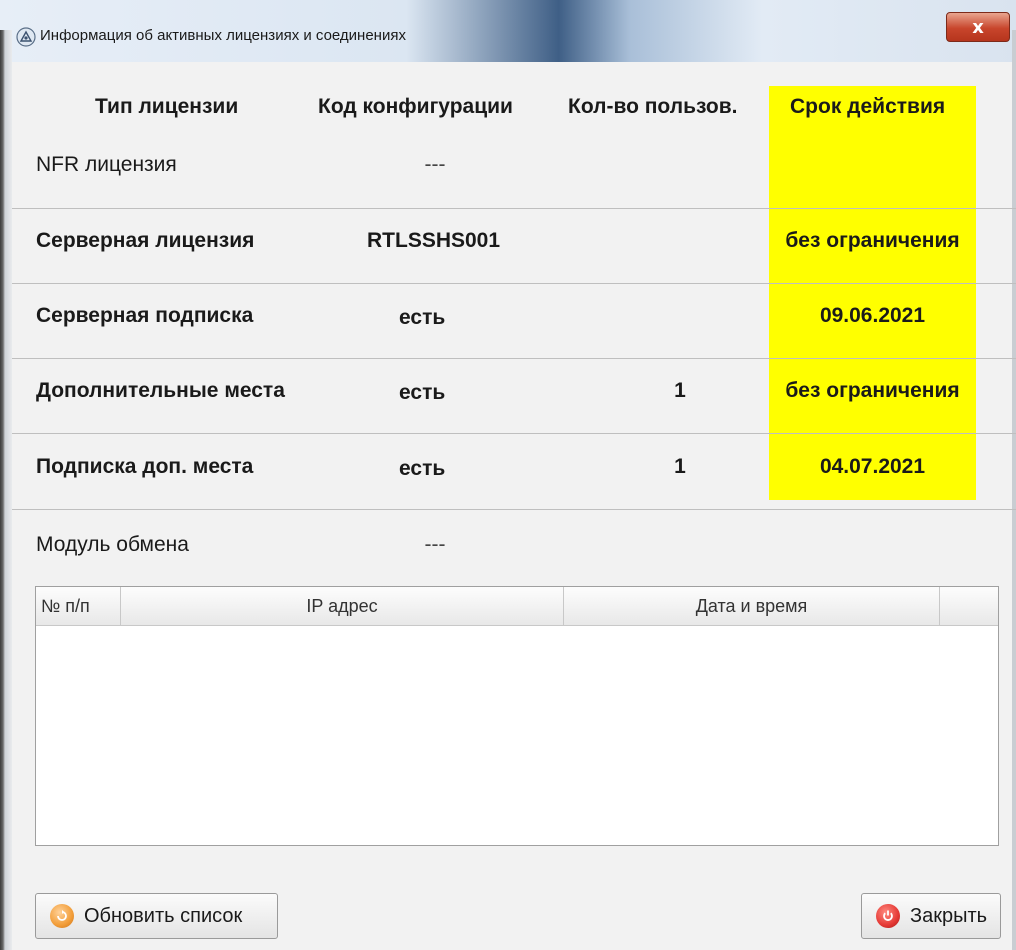 The height and width of the screenshot is (950, 1016). I want to click on validity-cell: 04.07.2021, so click(872, 466).